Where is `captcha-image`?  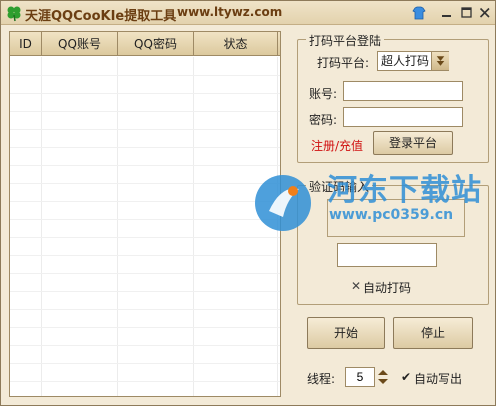 captcha-image is located at coordinates (396, 218).